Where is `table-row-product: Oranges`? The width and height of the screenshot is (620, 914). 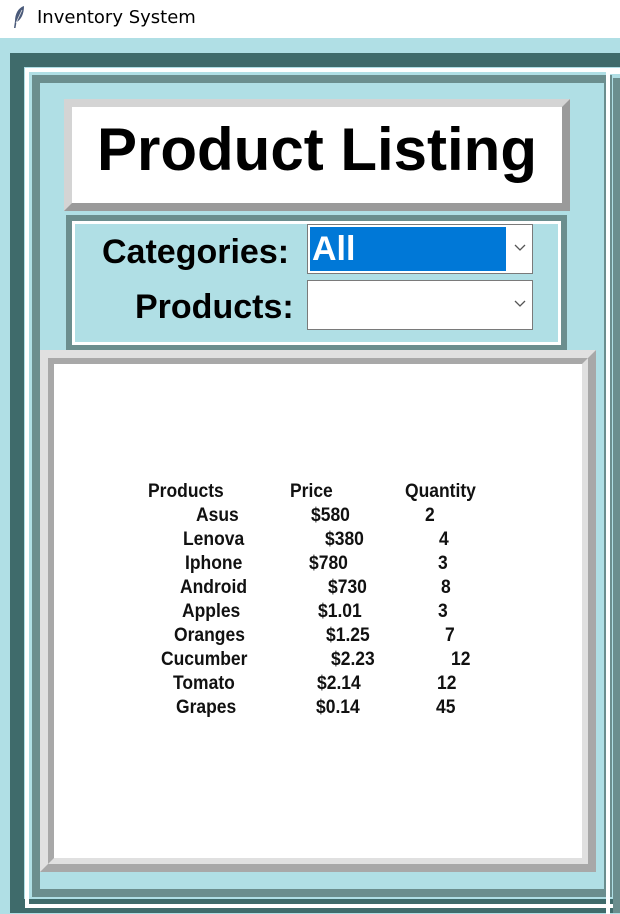 table-row-product: Oranges is located at coordinates (209, 635).